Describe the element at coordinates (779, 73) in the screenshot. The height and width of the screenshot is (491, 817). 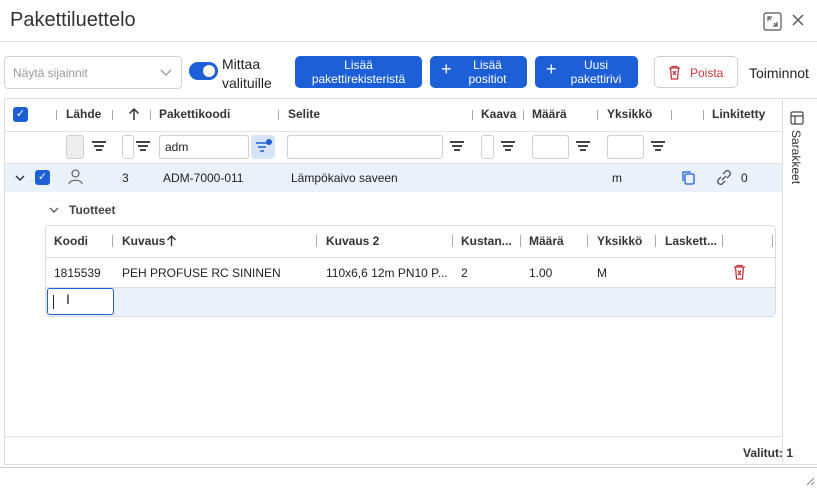
I see `actions-menu: Toiminnot` at that location.